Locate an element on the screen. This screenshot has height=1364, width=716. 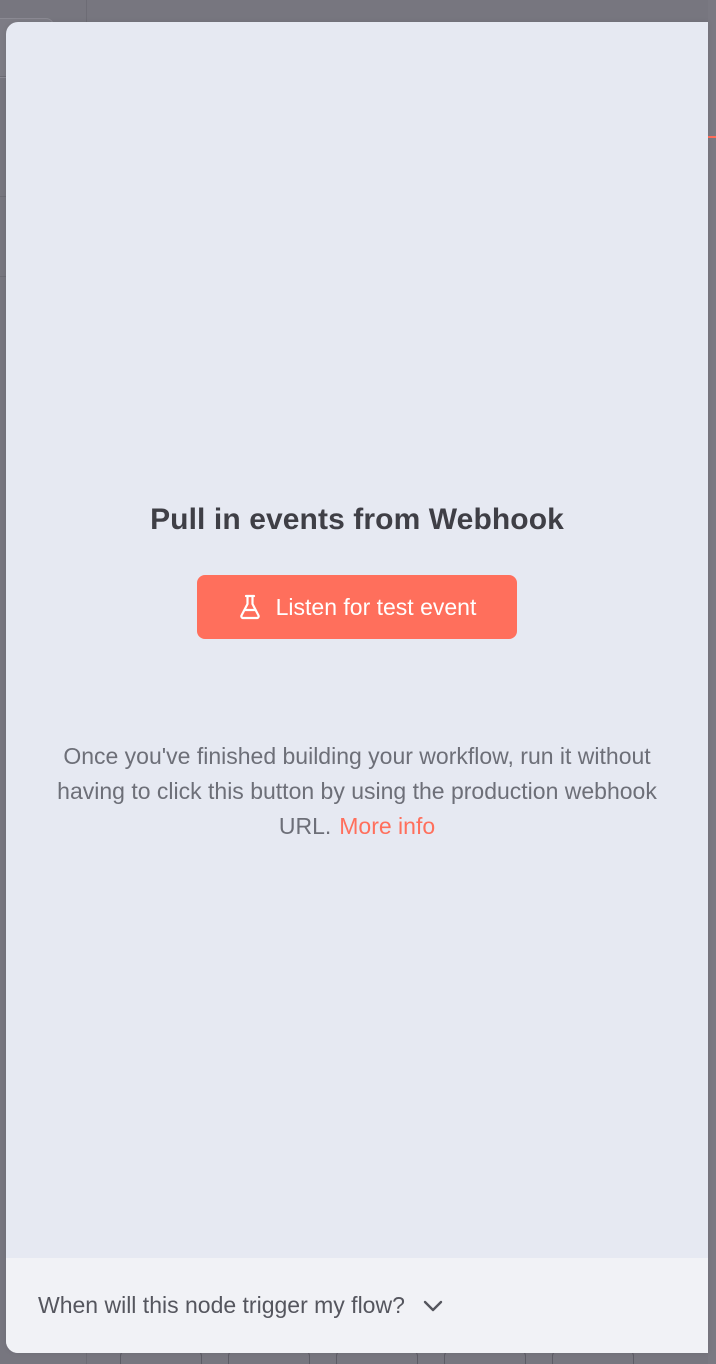
flask-icon is located at coordinates (249, 607).